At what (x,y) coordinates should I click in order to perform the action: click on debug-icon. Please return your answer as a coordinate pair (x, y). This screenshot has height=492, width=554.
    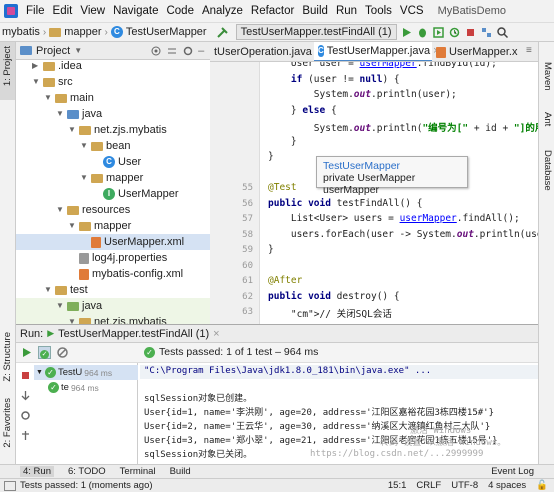
    Looking at the image, I should click on (422, 32).